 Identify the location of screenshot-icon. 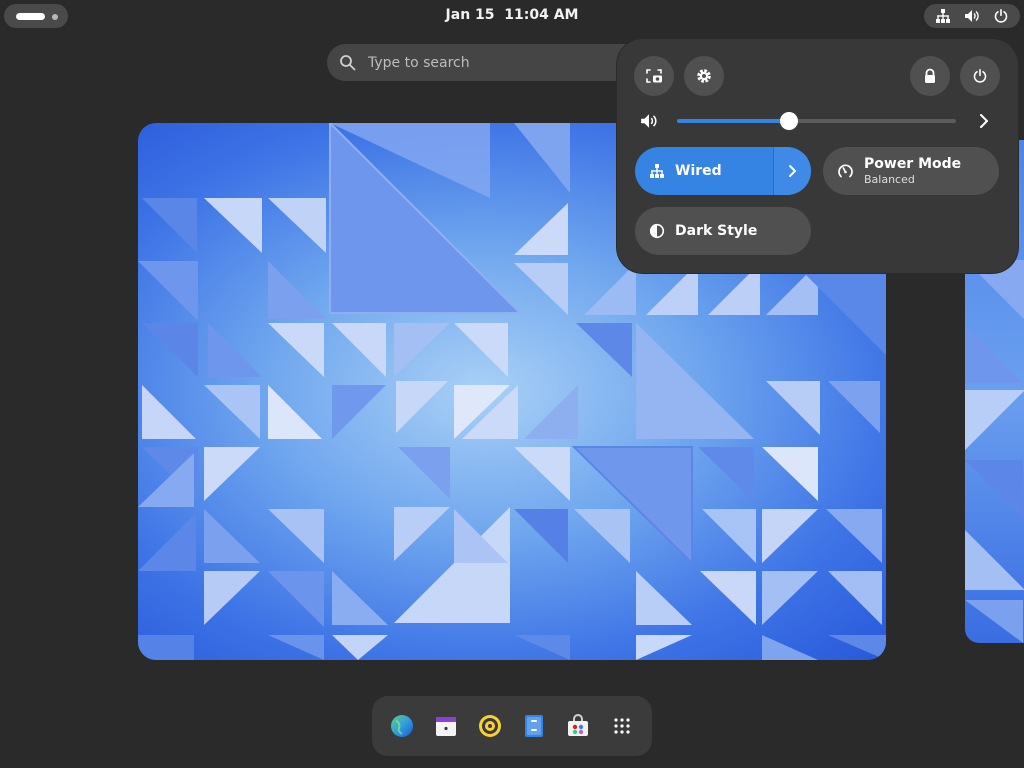
(654, 76).